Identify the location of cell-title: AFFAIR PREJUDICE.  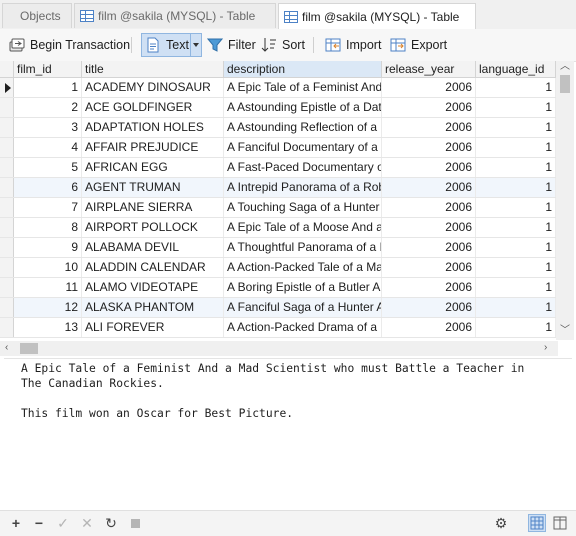
(153, 147).